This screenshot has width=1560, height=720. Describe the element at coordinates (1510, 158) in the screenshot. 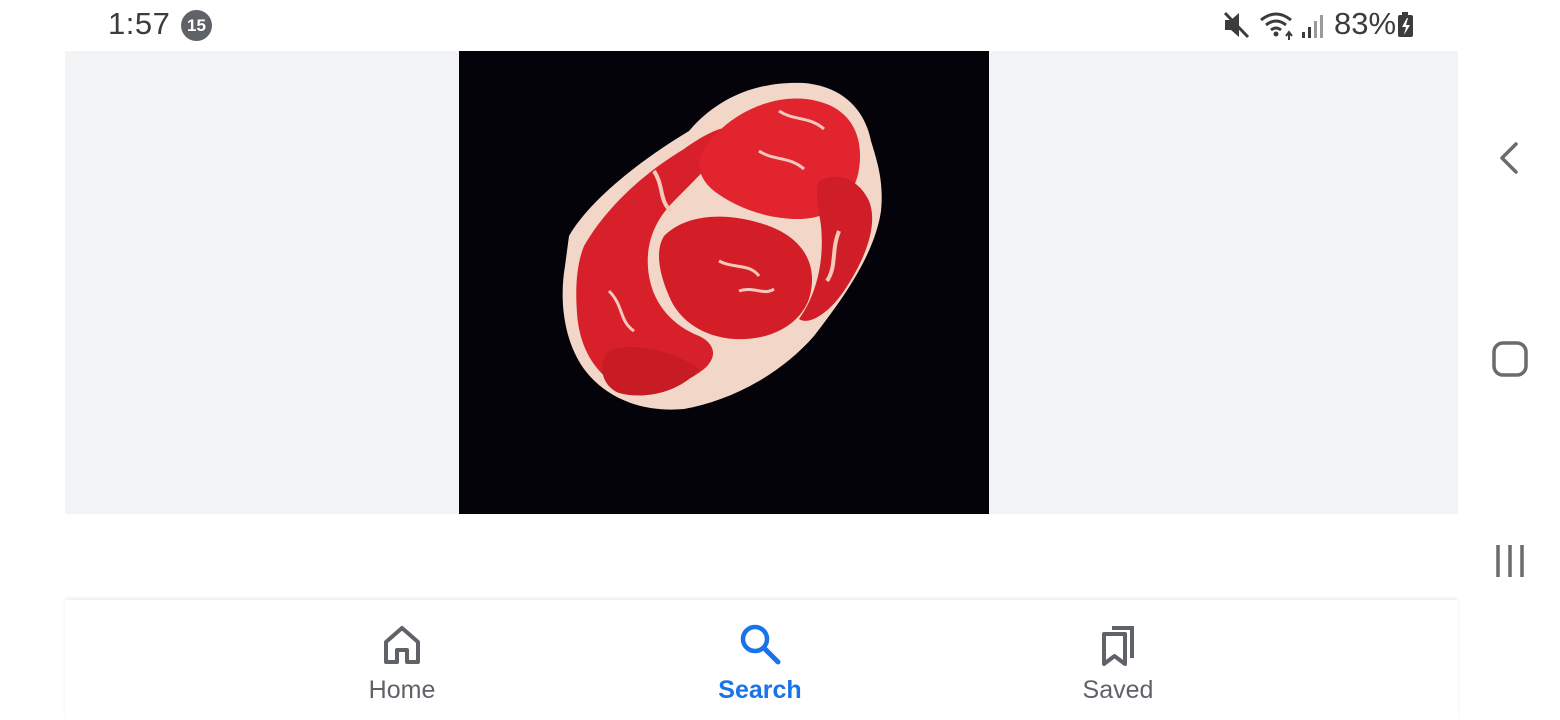

I see `back-icon` at that location.